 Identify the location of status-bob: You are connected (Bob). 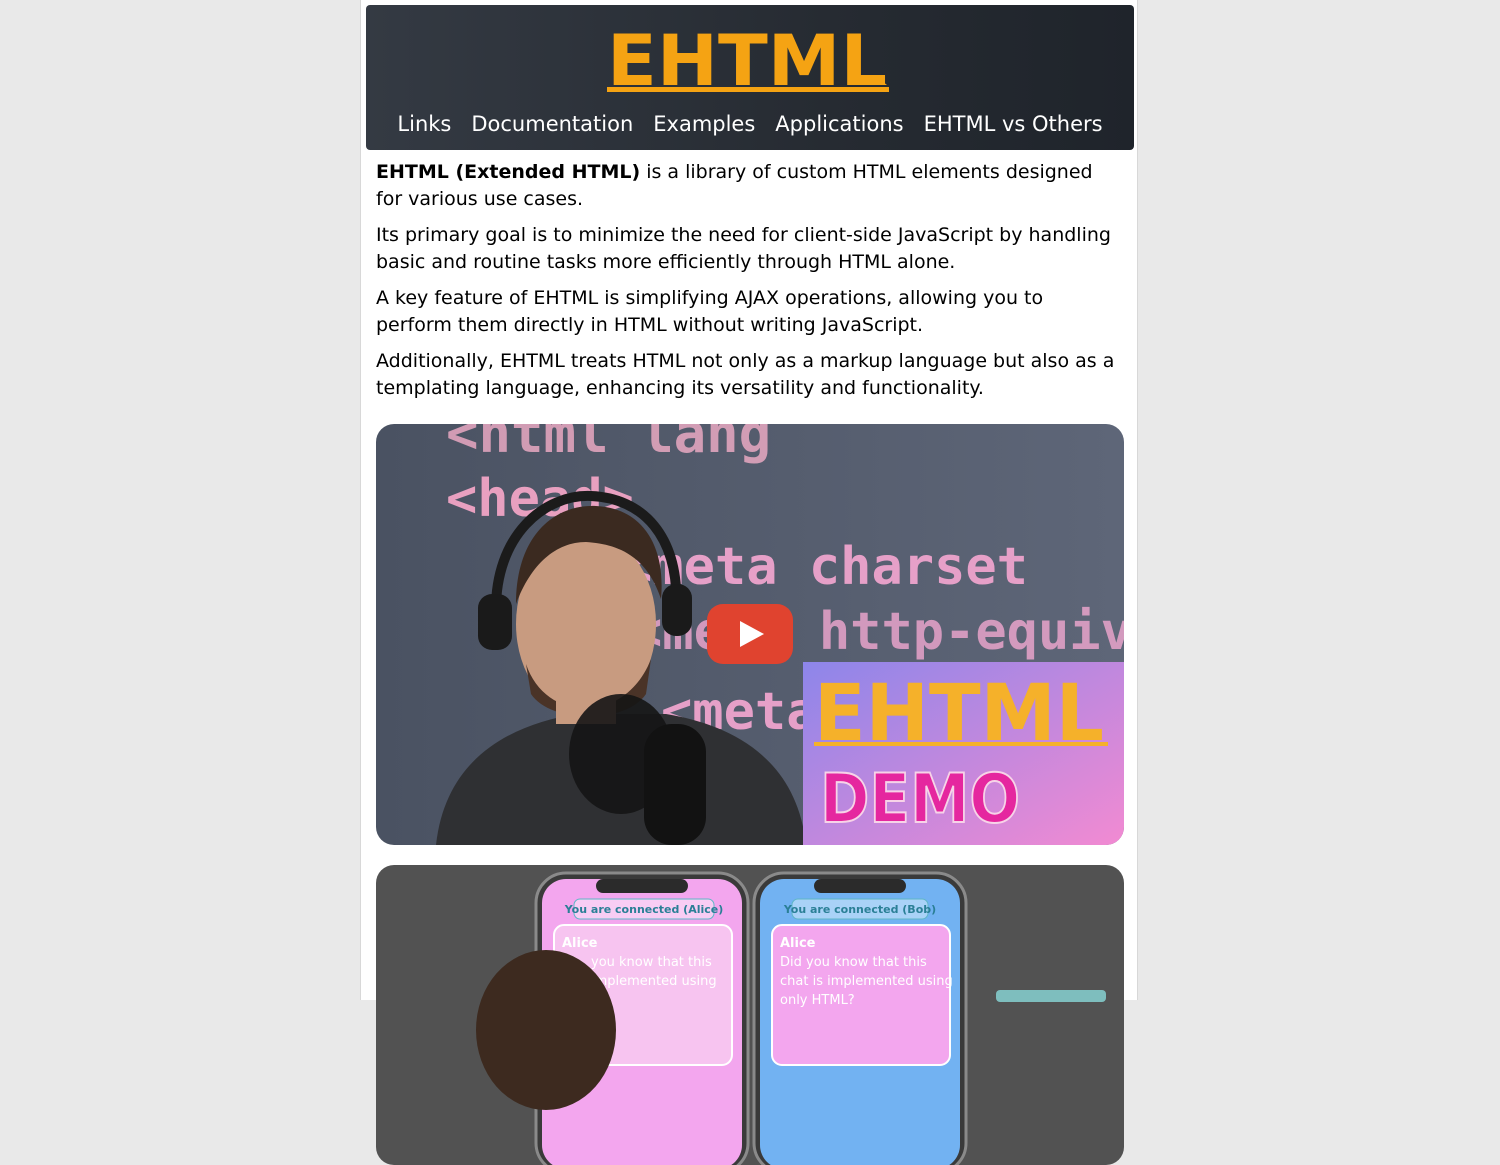
(859, 909).